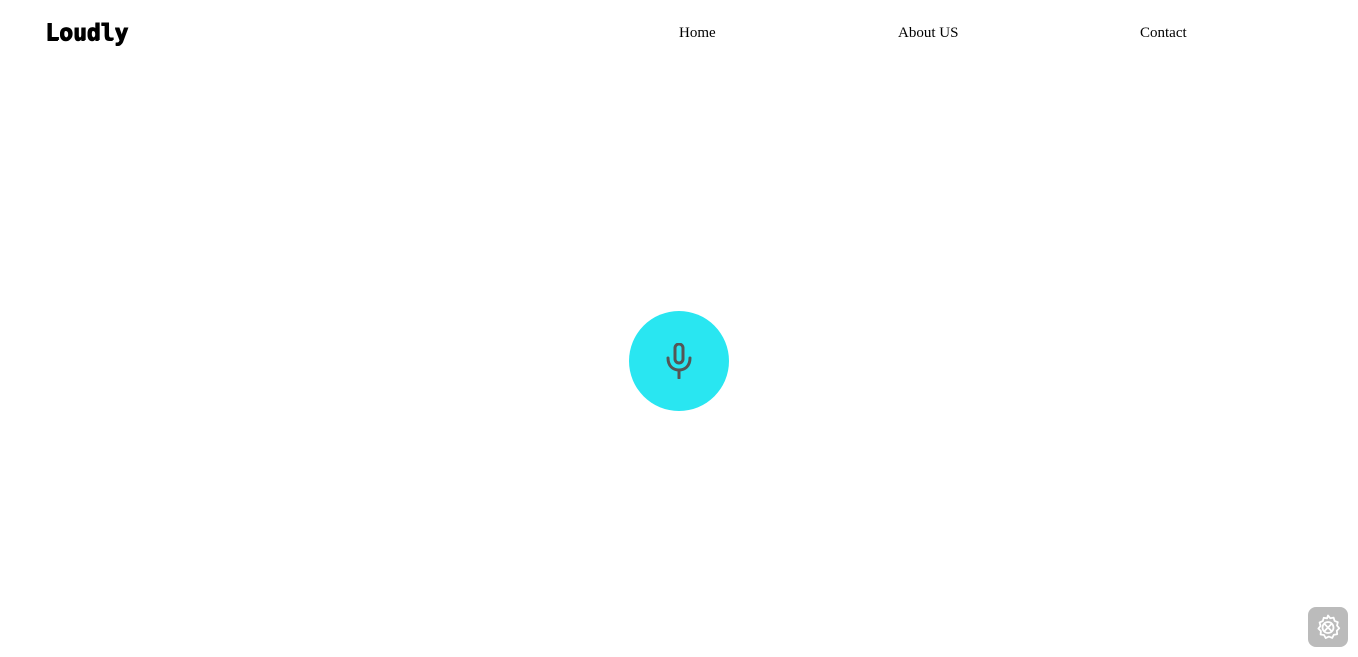 The image size is (1358, 657). I want to click on settings-gear-icon, so click(1328, 627).